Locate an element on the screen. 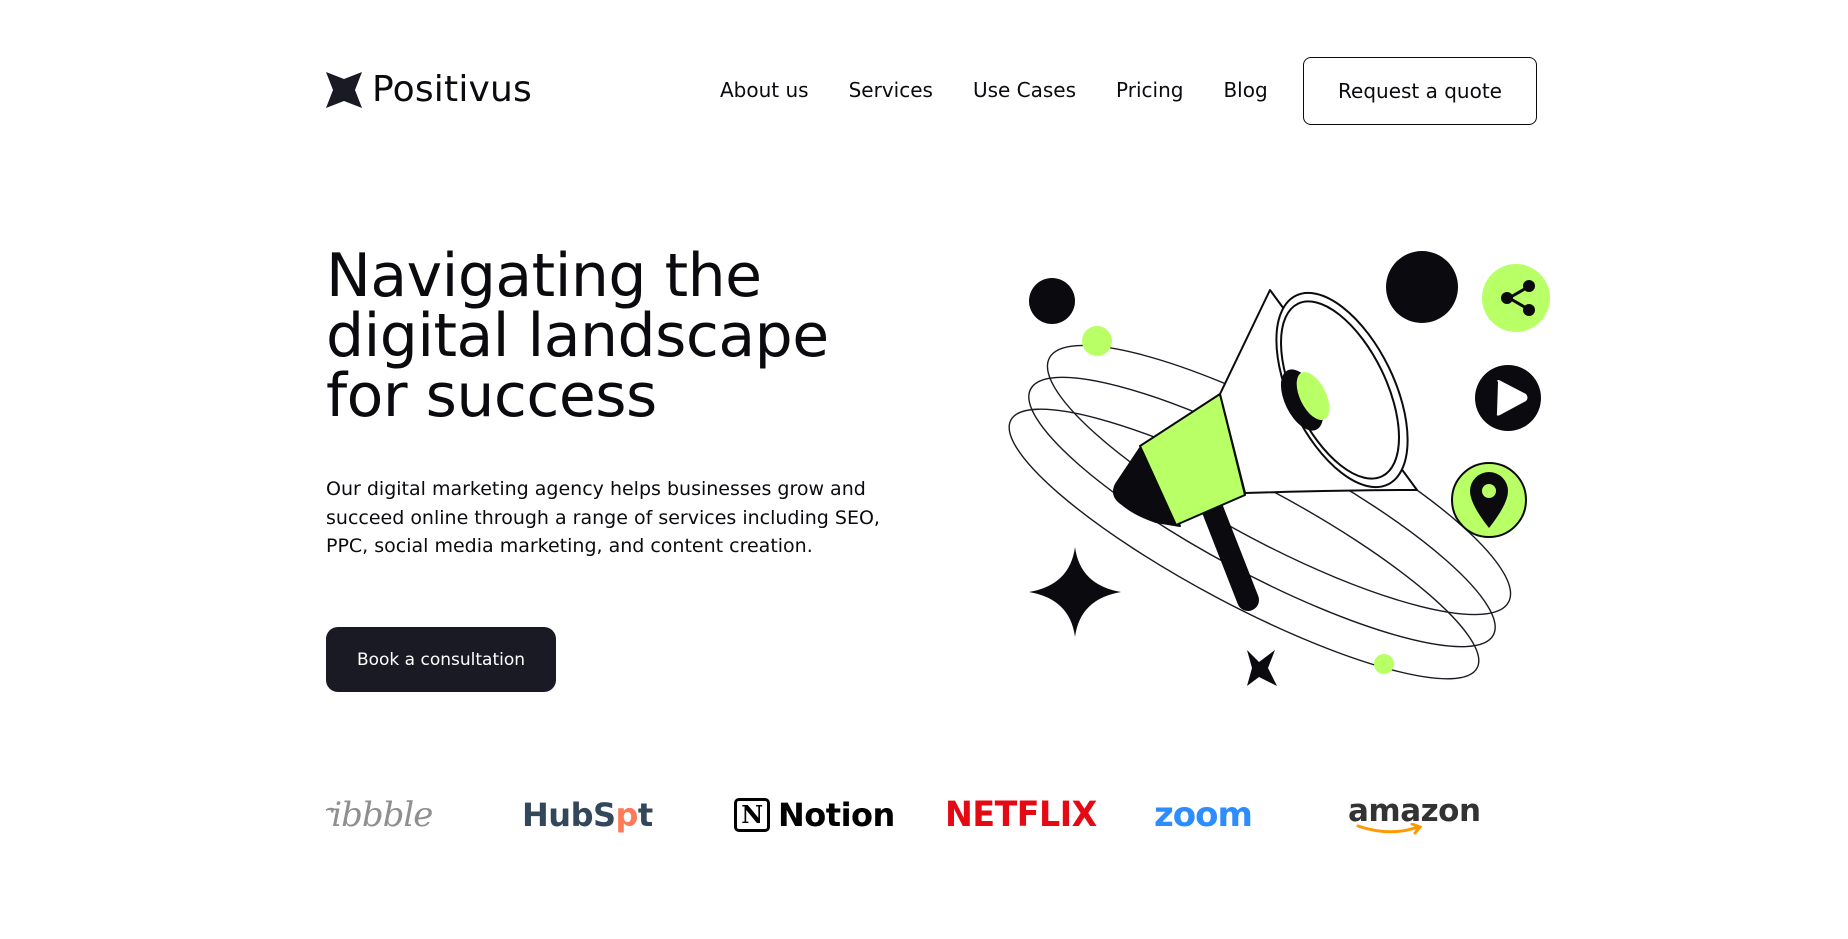 This screenshot has height=939, width=1848. notion-mark-icon: N is located at coordinates (752, 815).